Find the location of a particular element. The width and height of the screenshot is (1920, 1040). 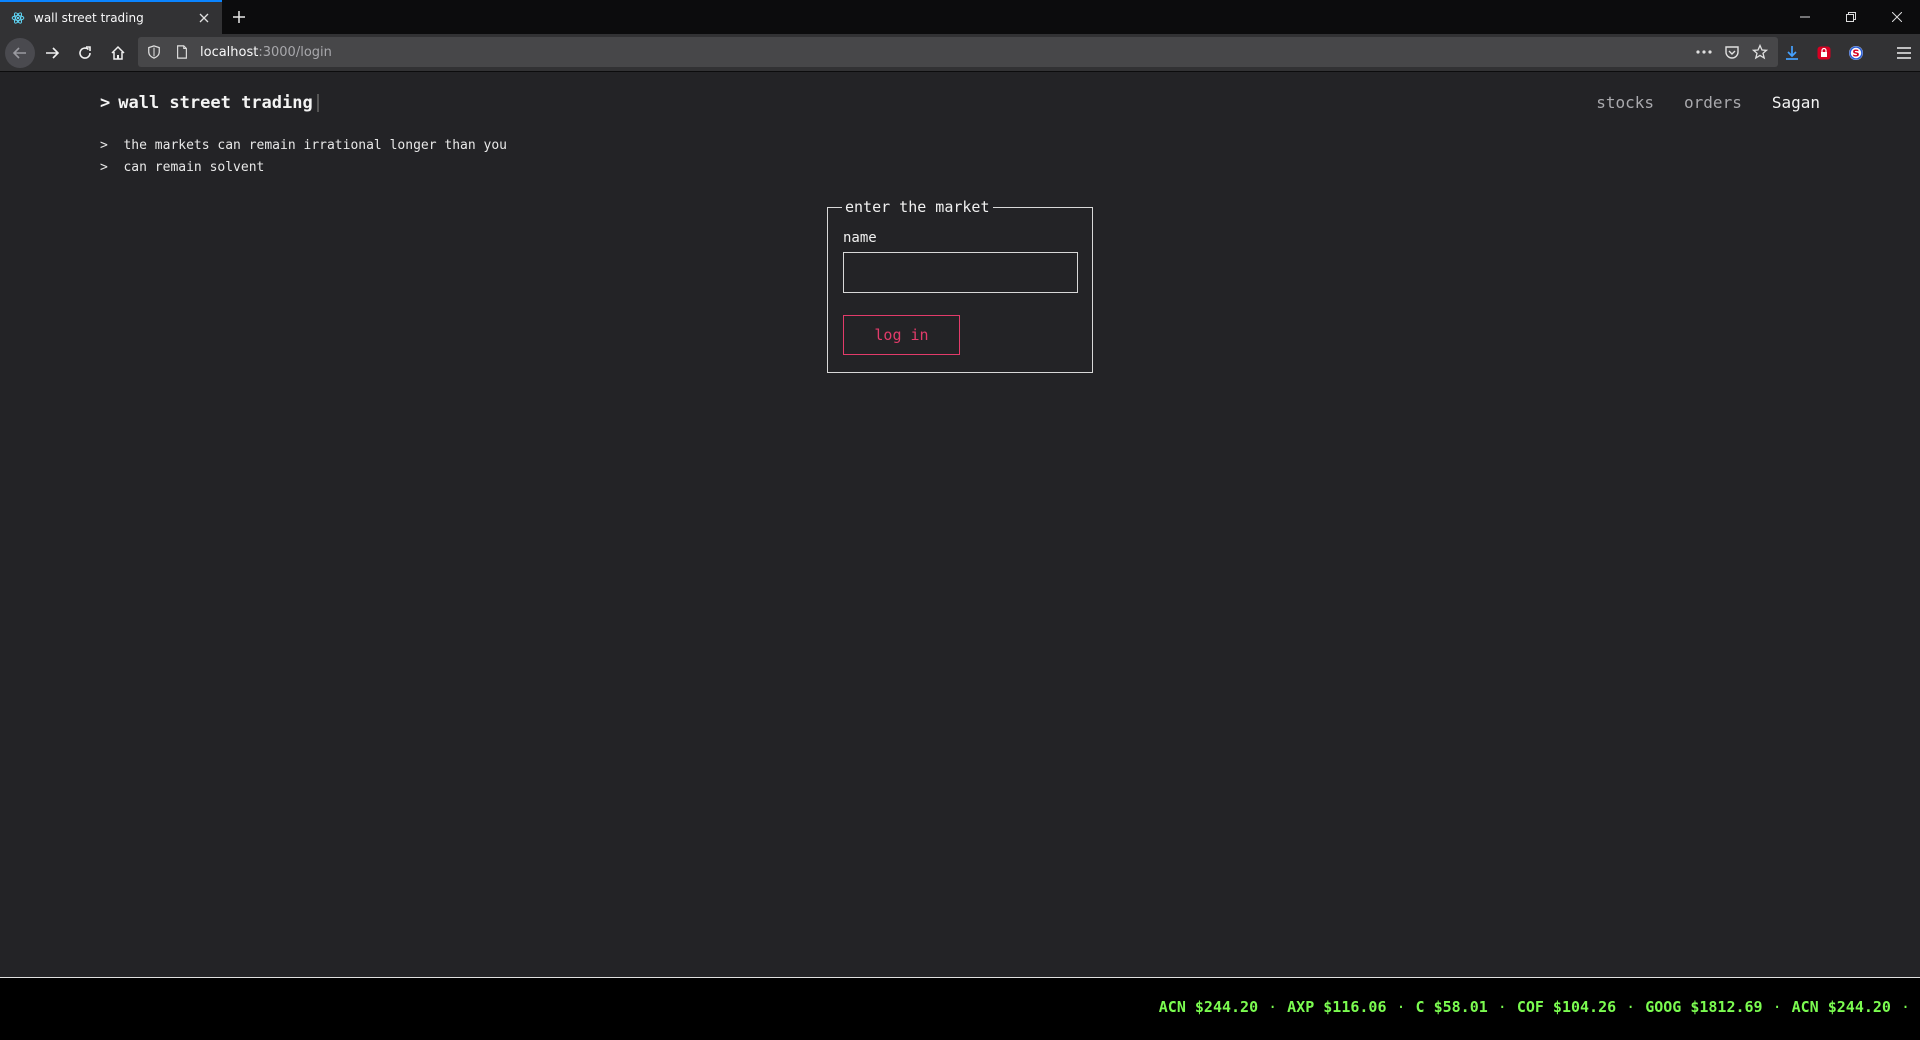

url-text: localhost:3000/login is located at coordinates (266, 52).